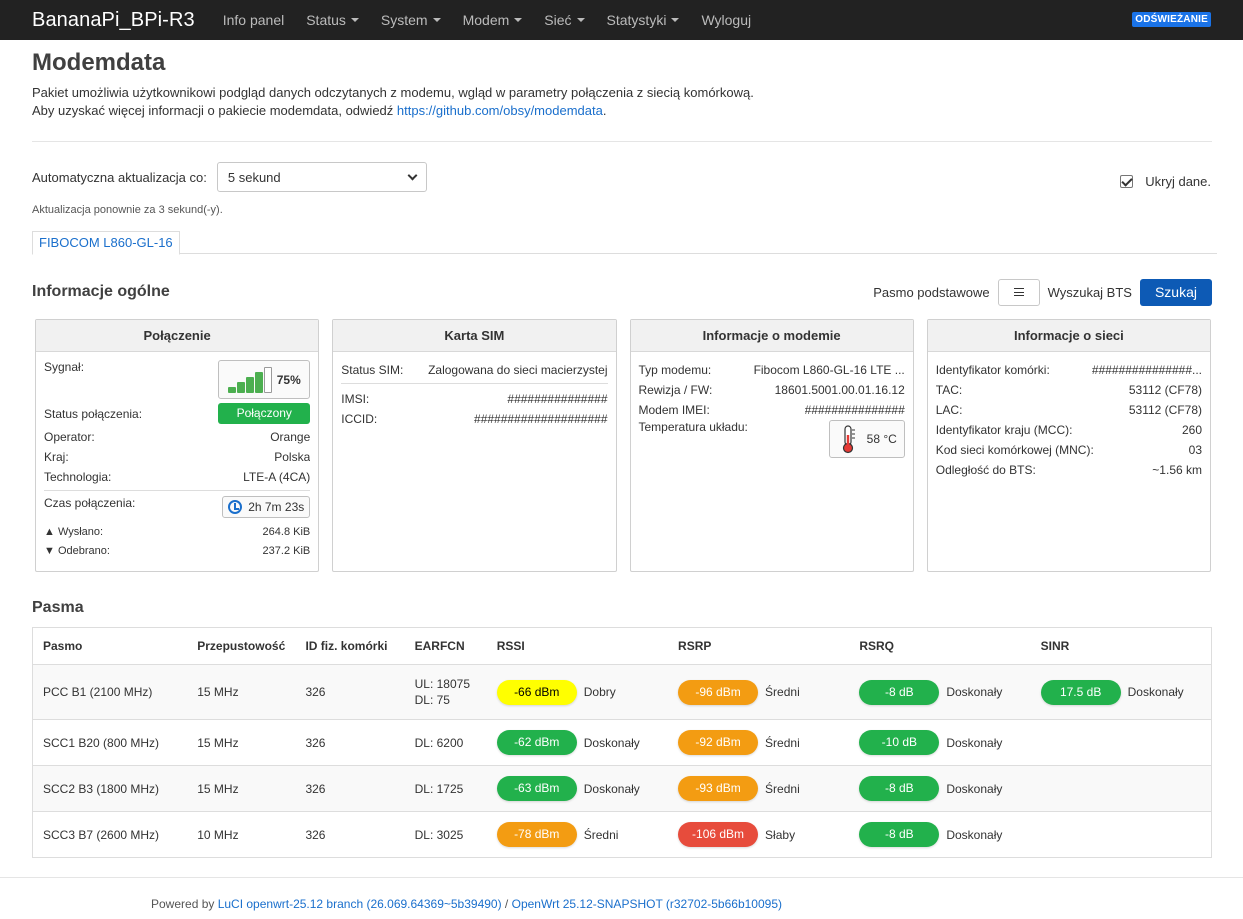 The image size is (1243, 919). Describe the element at coordinates (940, 692) in the screenshot. I see `rsrq-cell: -8 dB Doskonały` at that location.